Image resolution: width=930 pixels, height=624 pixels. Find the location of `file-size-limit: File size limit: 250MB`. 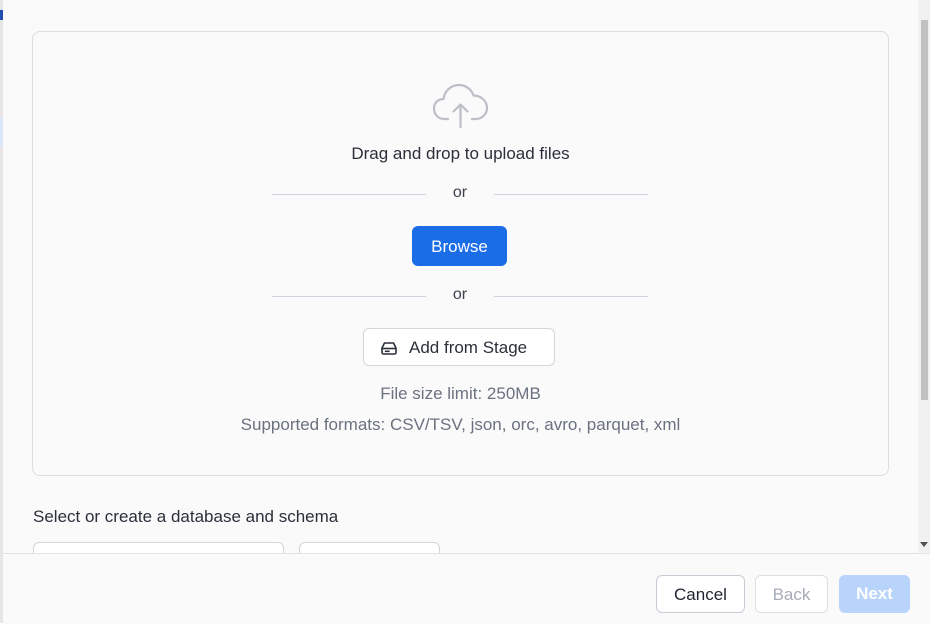

file-size-limit: File size limit: 250MB is located at coordinates (460, 393).